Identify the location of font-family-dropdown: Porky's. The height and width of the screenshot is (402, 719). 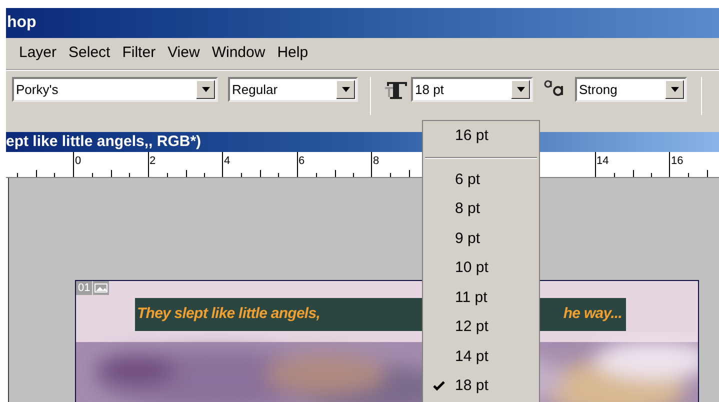
(115, 89).